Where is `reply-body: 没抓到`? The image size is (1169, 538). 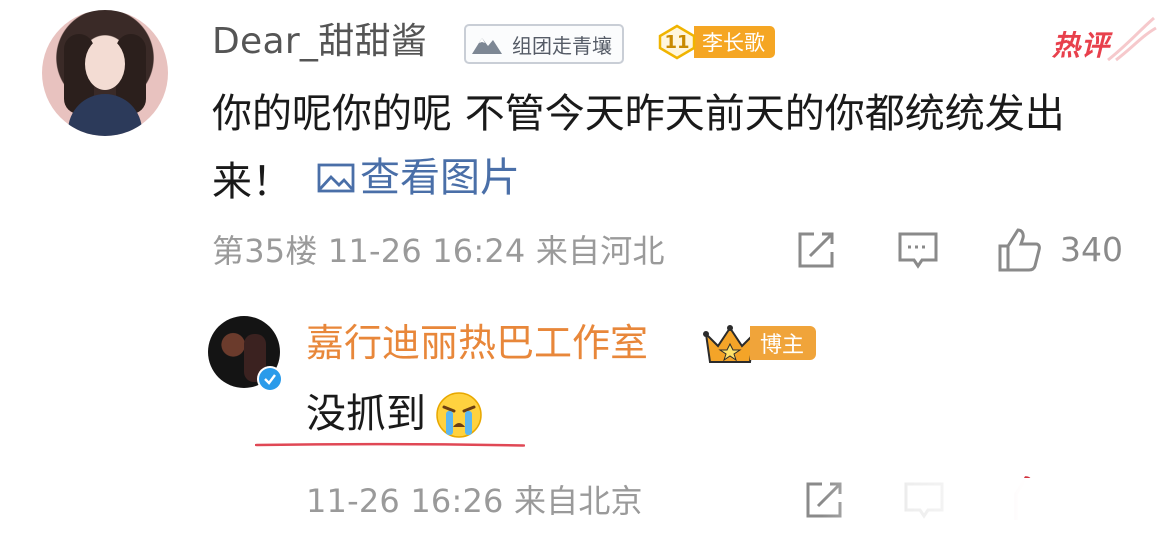
reply-body: 没抓到 is located at coordinates (395, 414).